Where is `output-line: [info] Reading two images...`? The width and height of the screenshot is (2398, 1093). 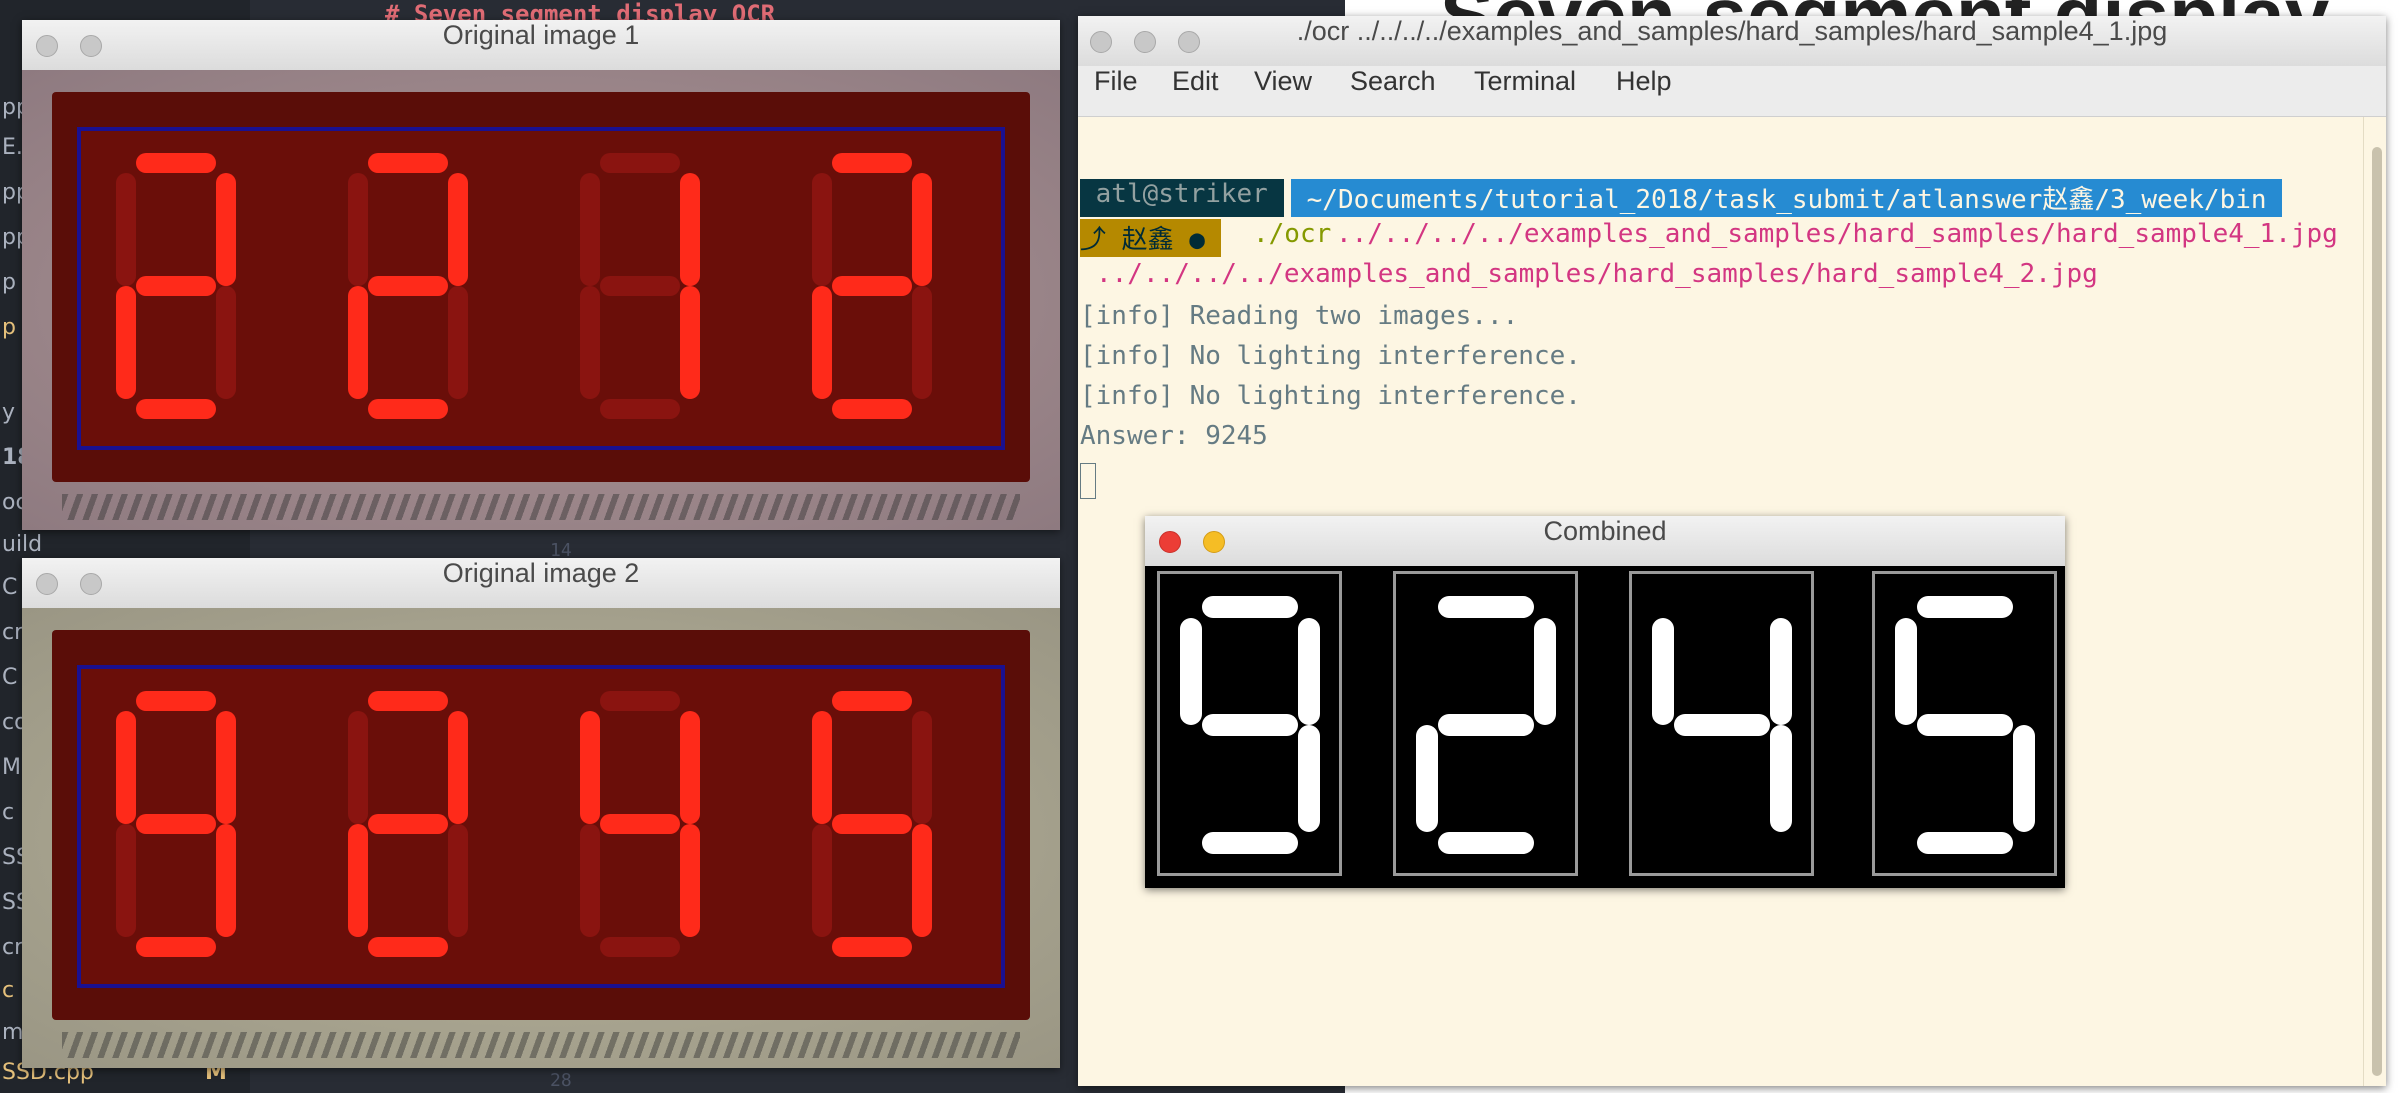 output-line: [info] Reading two images... is located at coordinates (1299, 316).